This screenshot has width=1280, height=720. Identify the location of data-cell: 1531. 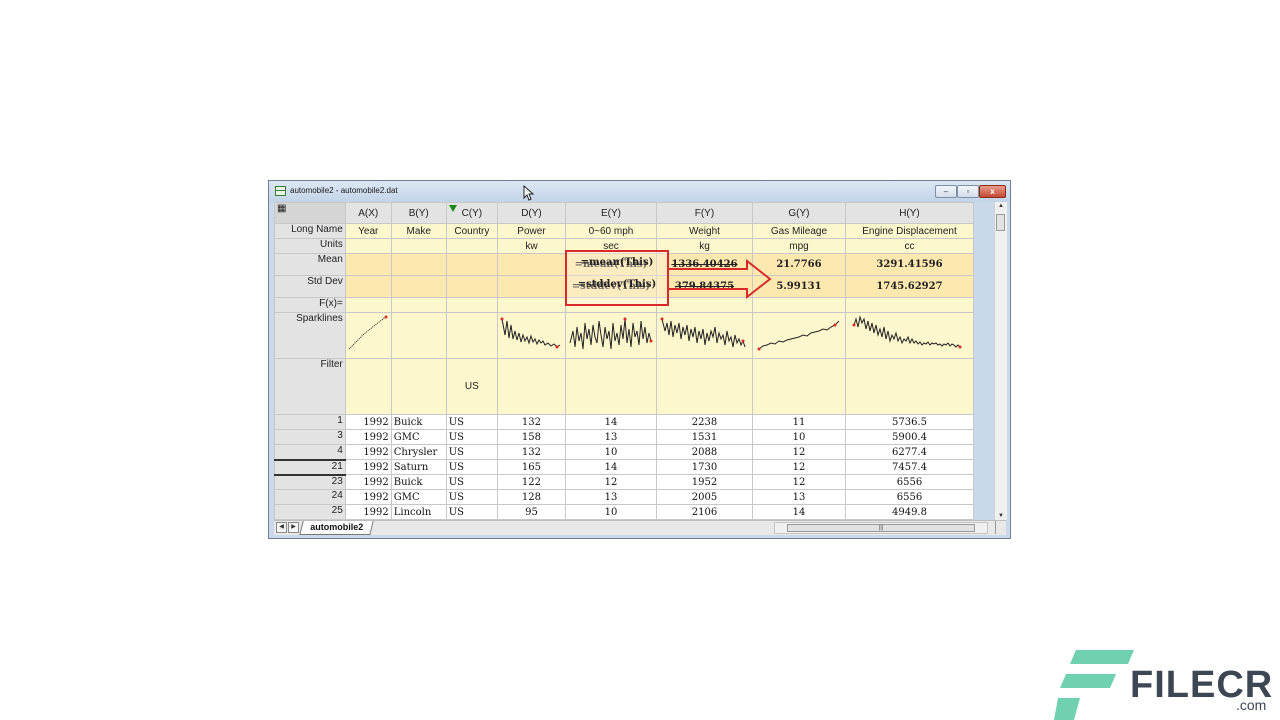
(704, 437).